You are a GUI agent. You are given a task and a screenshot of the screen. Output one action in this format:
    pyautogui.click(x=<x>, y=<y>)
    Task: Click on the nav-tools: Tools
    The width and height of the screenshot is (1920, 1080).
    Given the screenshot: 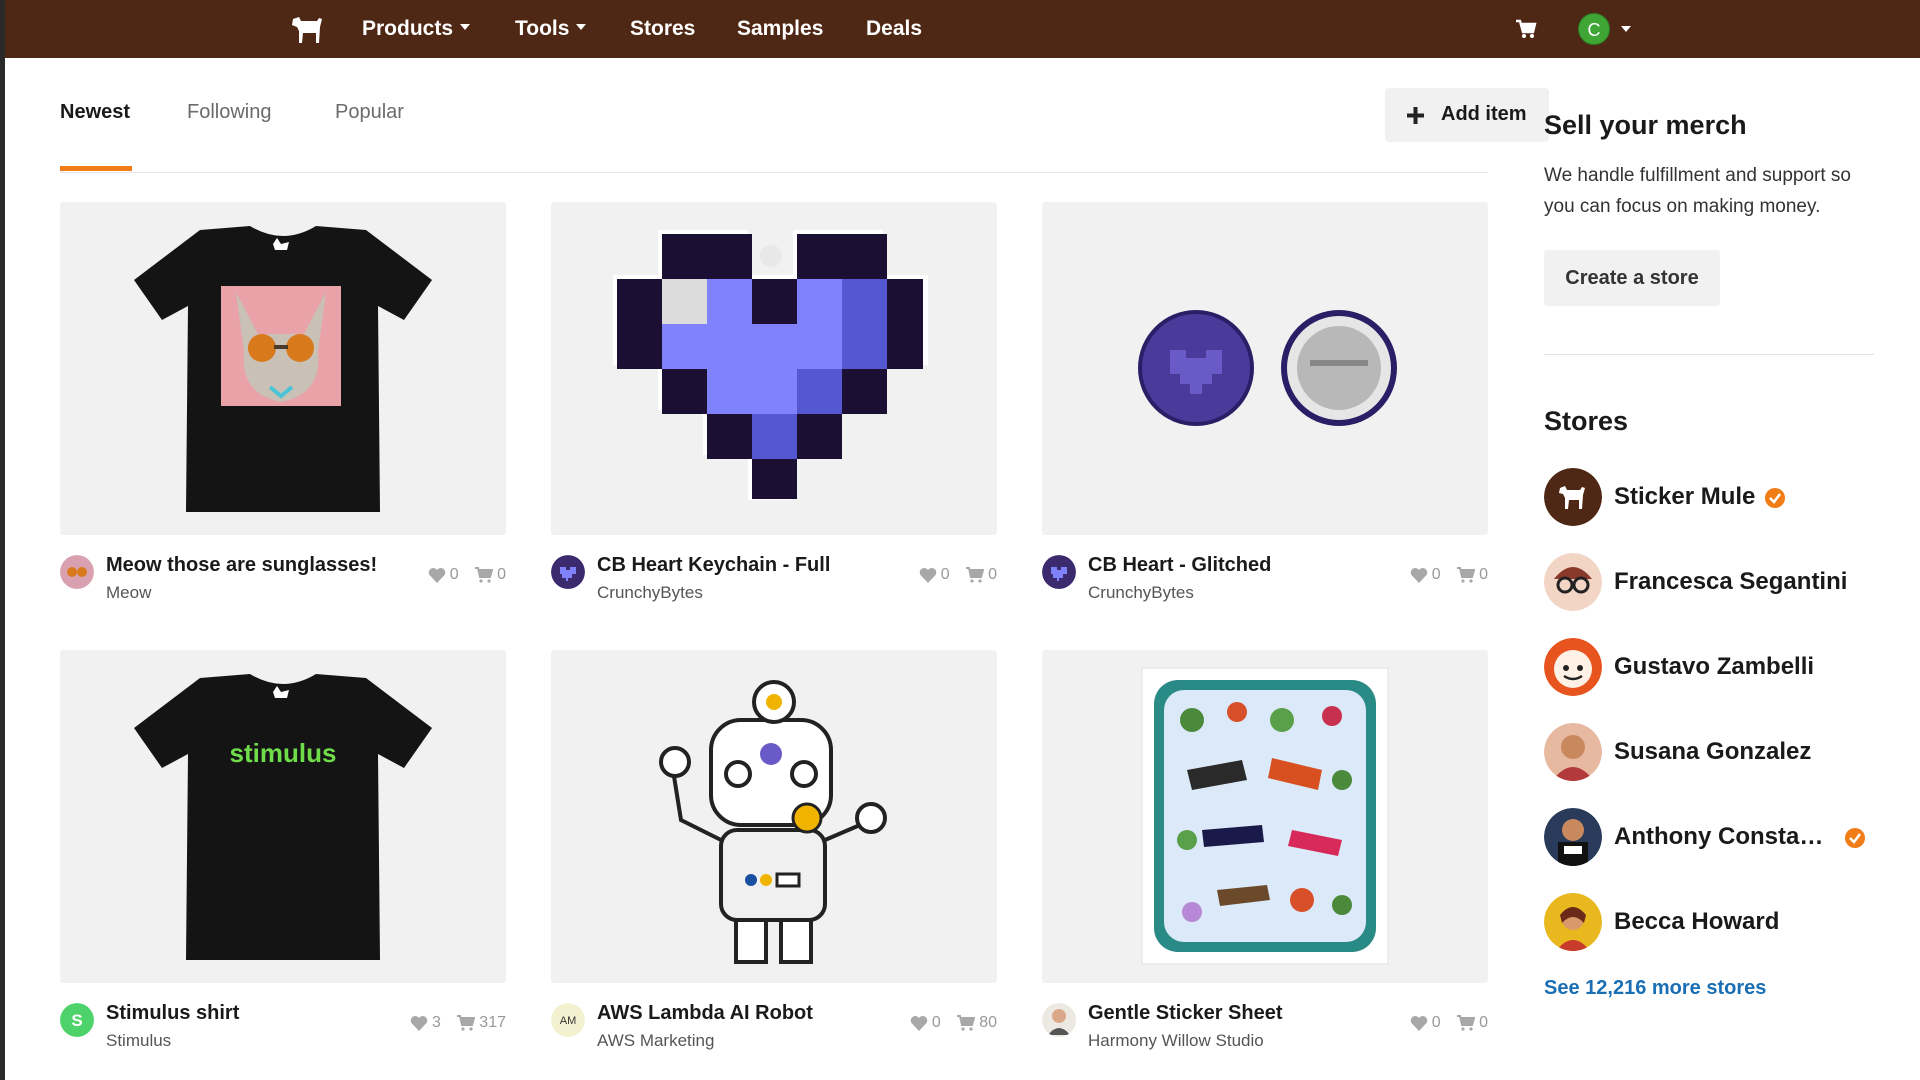 What is the action you would take?
    pyautogui.click(x=551, y=29)
    